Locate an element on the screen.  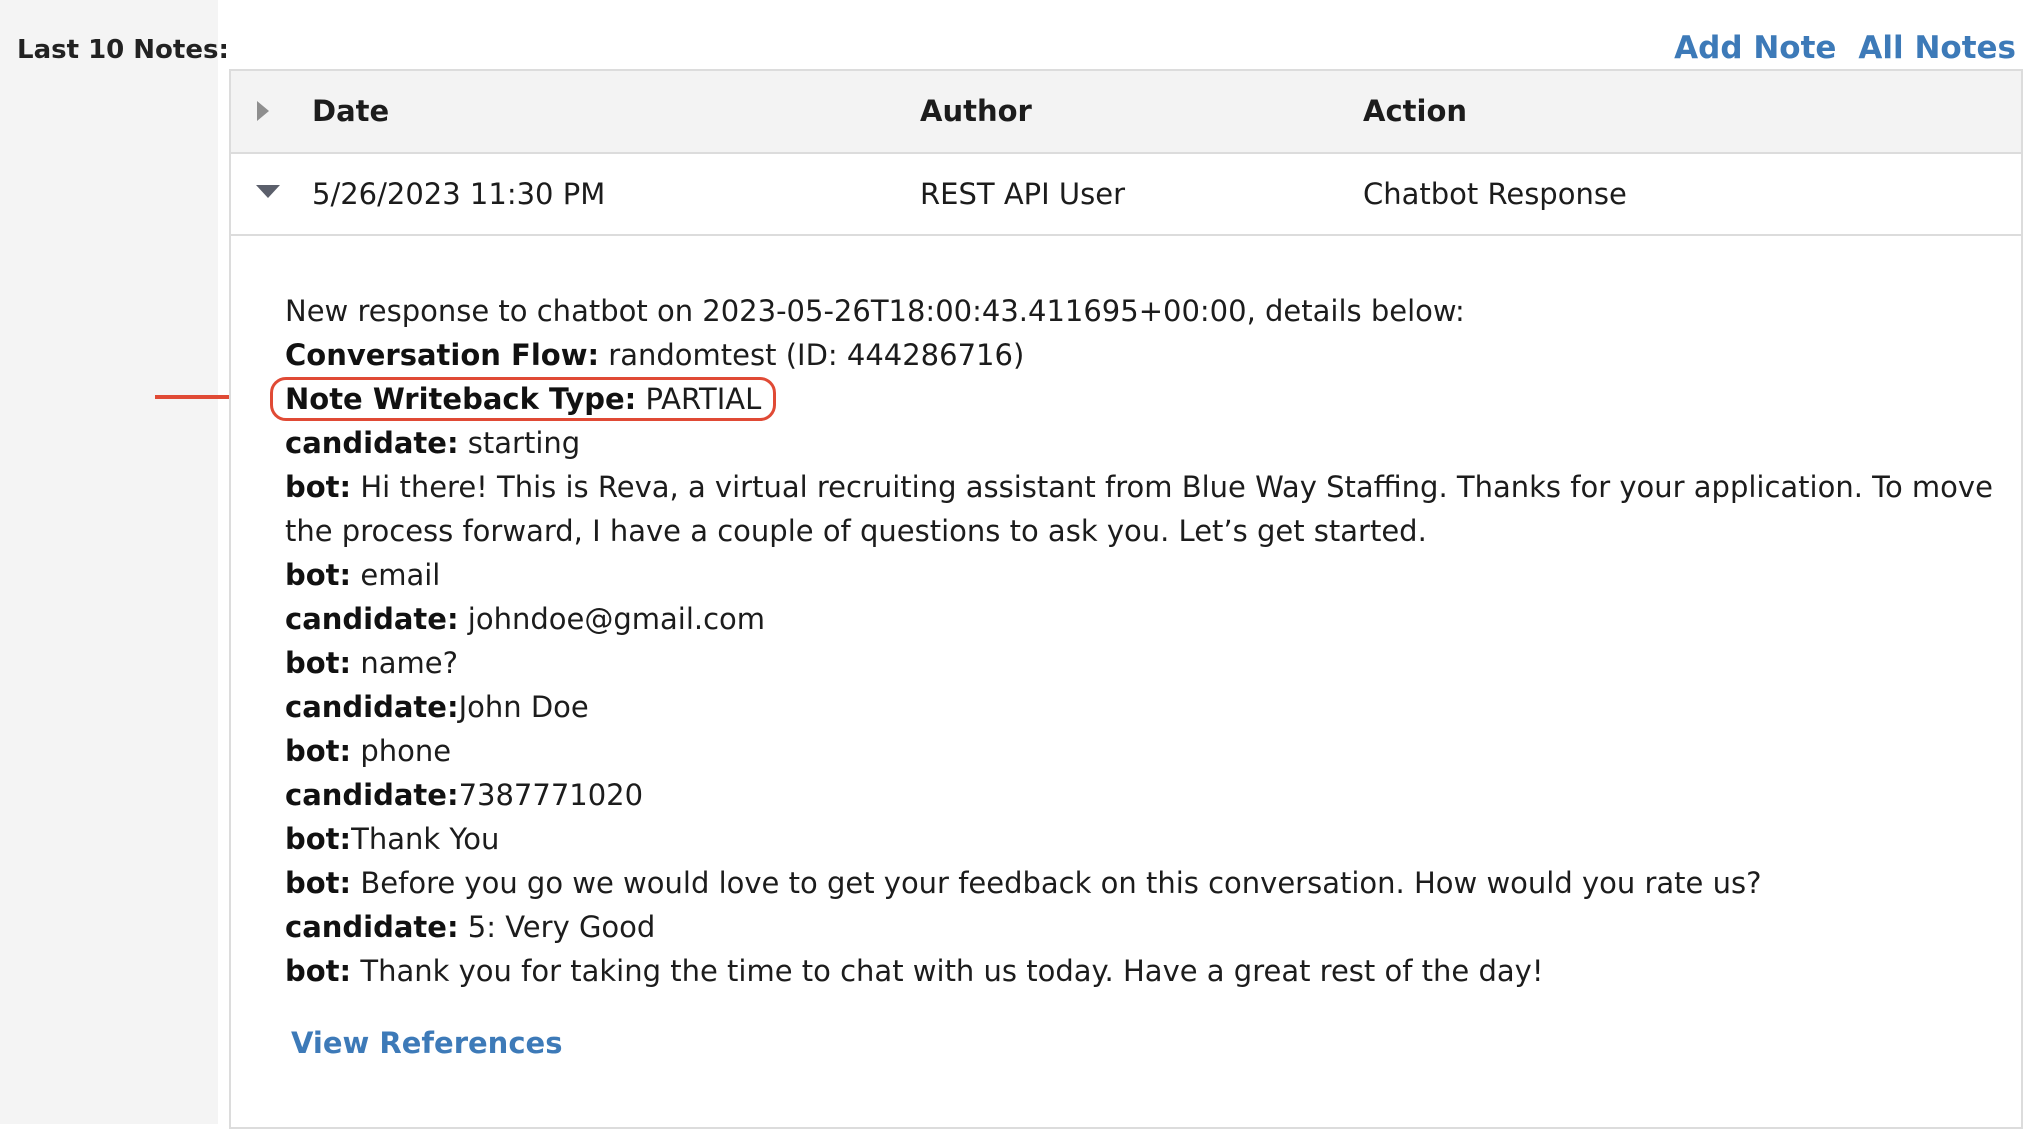
date-column-header: Date is located at coordinates (350, 111).